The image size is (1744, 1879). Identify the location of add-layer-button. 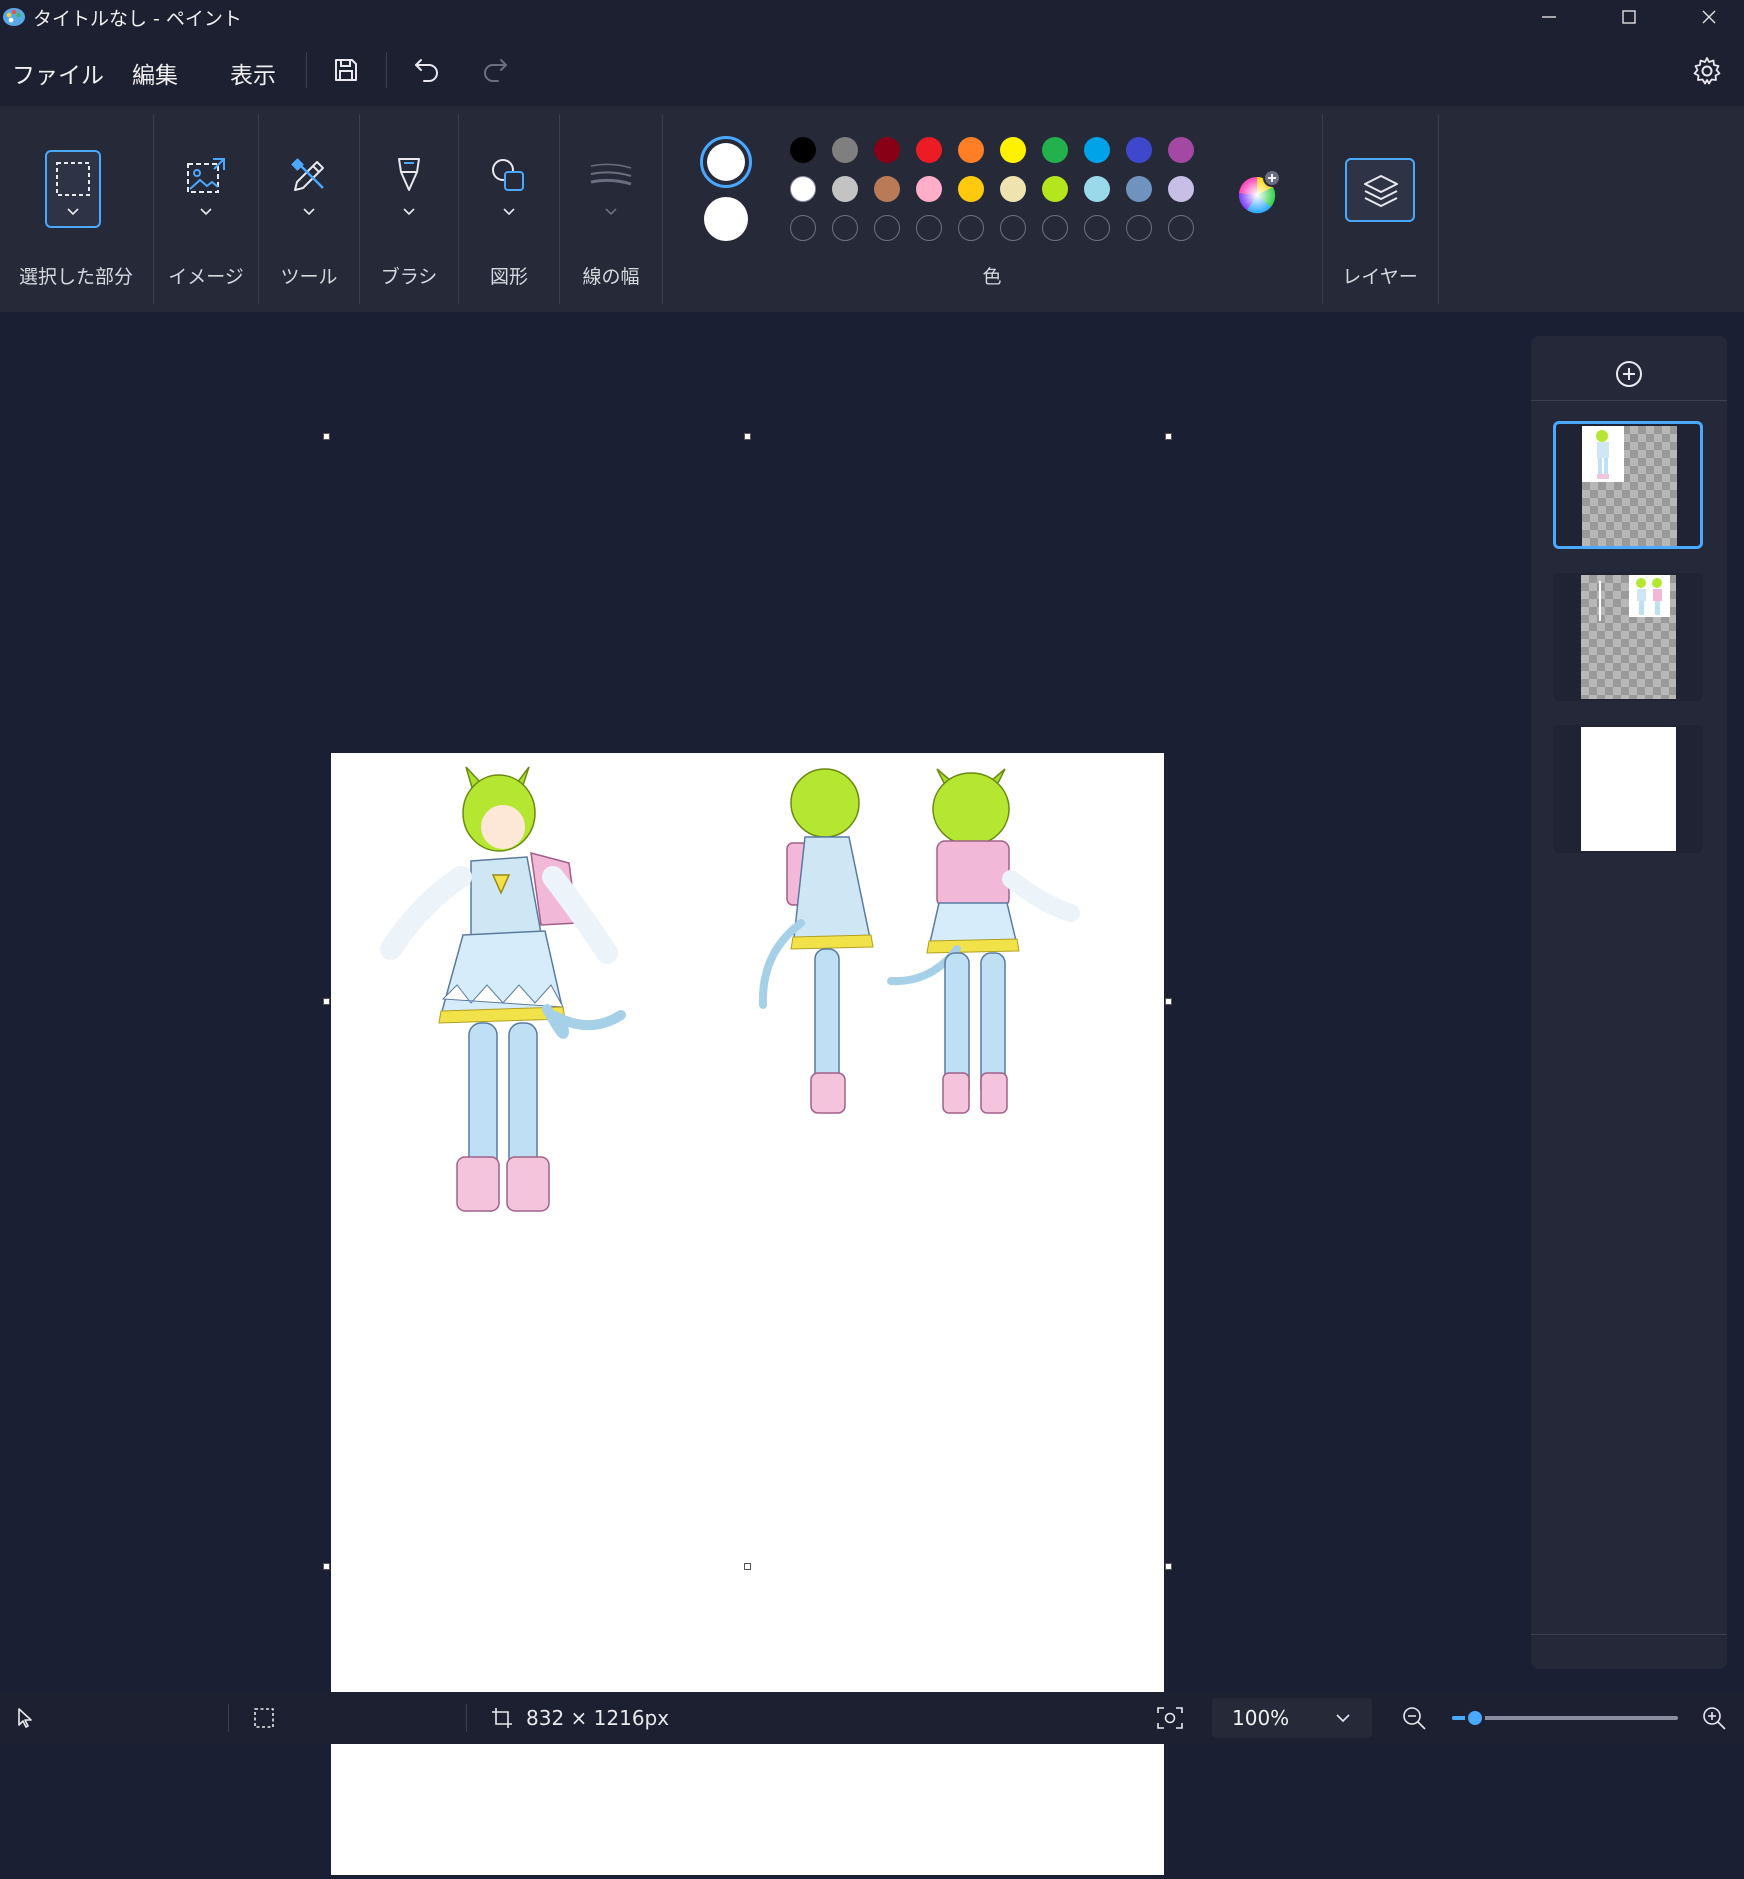
(1629, 368).